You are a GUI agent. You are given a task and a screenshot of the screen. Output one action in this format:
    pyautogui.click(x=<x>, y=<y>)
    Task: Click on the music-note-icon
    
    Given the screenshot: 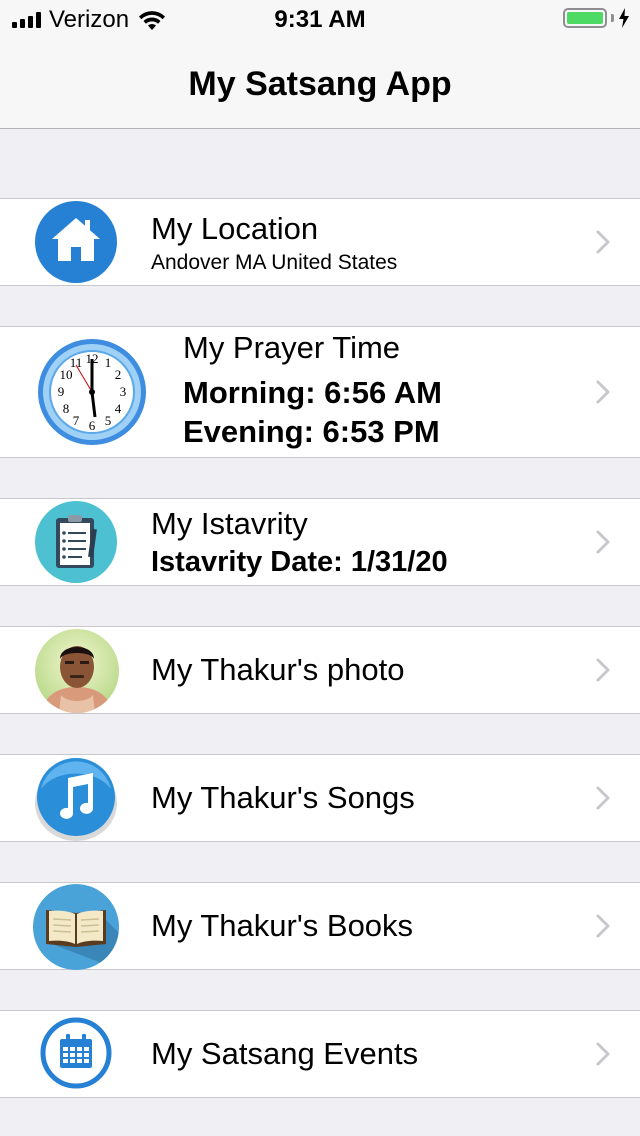 What is the action you would take?
    pyautogui.click(x=76, y=799)
    